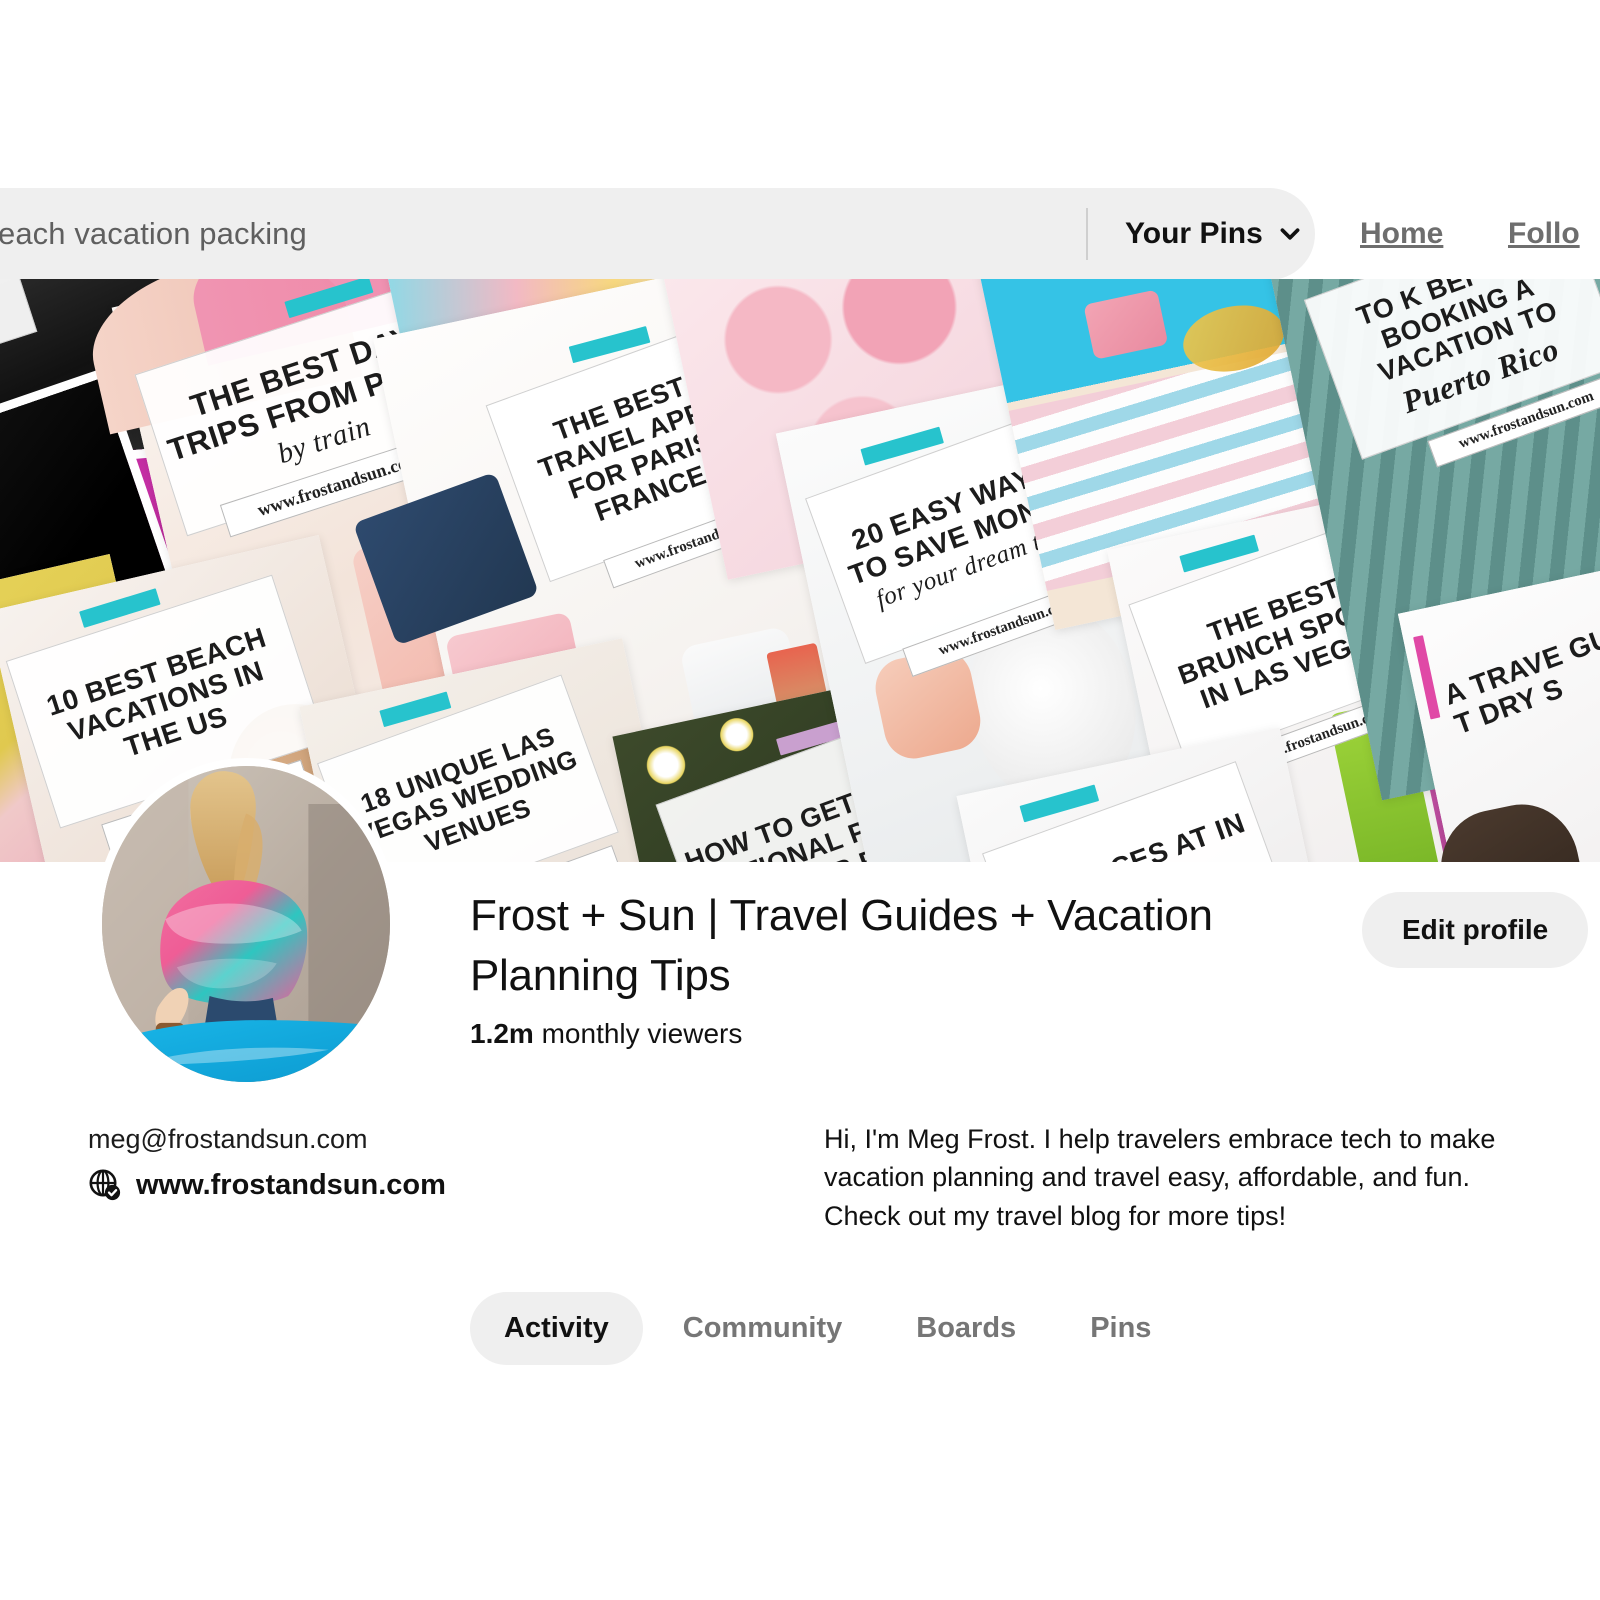 The height and width of the screenshot is (1600, 1600). What do you see at coordinates (228, 1139) in the screenshot?
I see `contact-email: meg@frostandsun.com` at bounding box center [228, 1139].